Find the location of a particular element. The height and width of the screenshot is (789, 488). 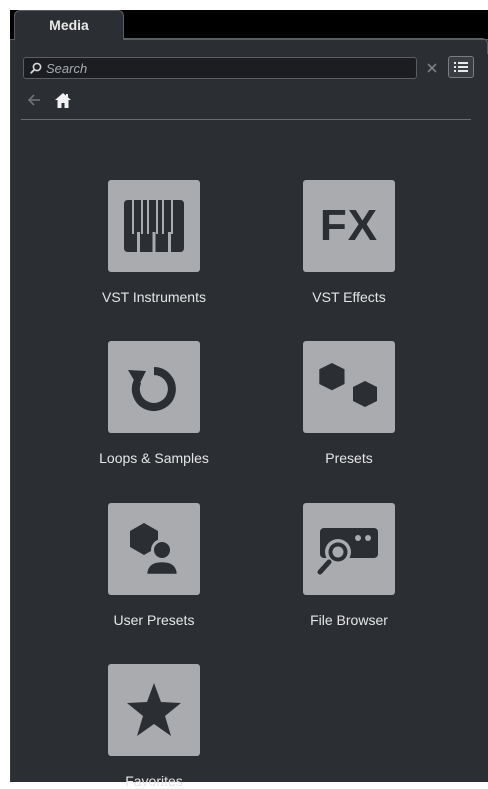

tab-media-label: Media is located at coordinates (69, 25).